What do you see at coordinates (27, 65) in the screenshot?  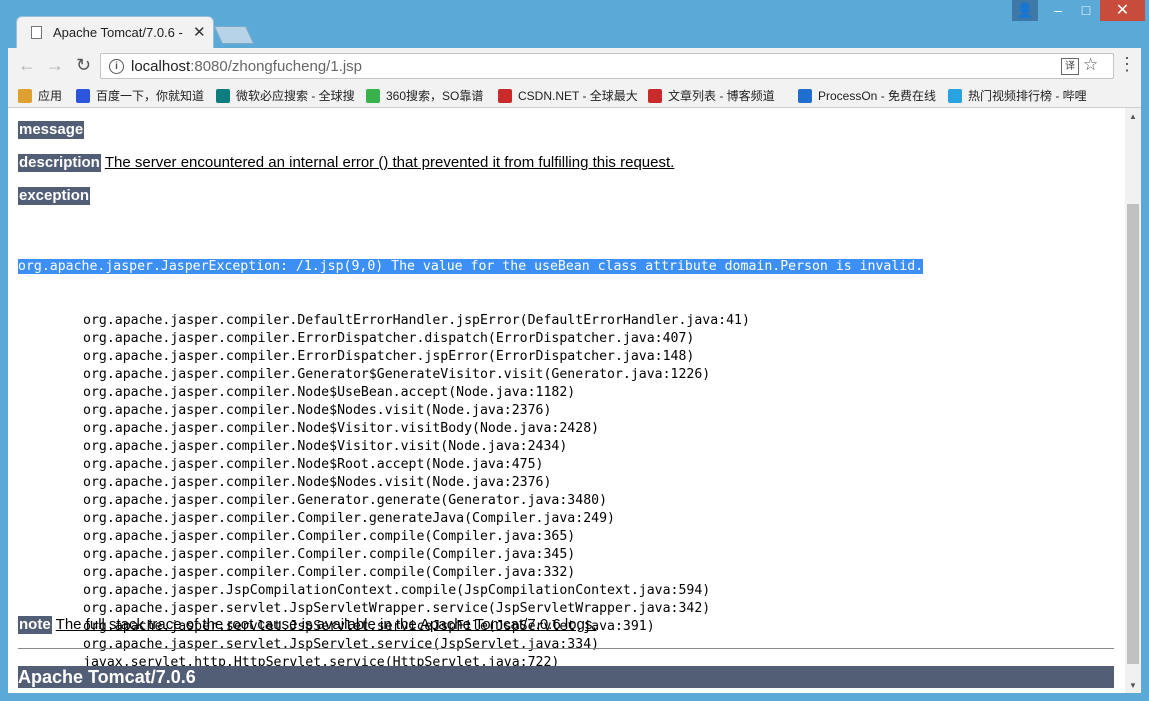 I see `back-arrow-icon: ←` at bounding box center [27, 65].